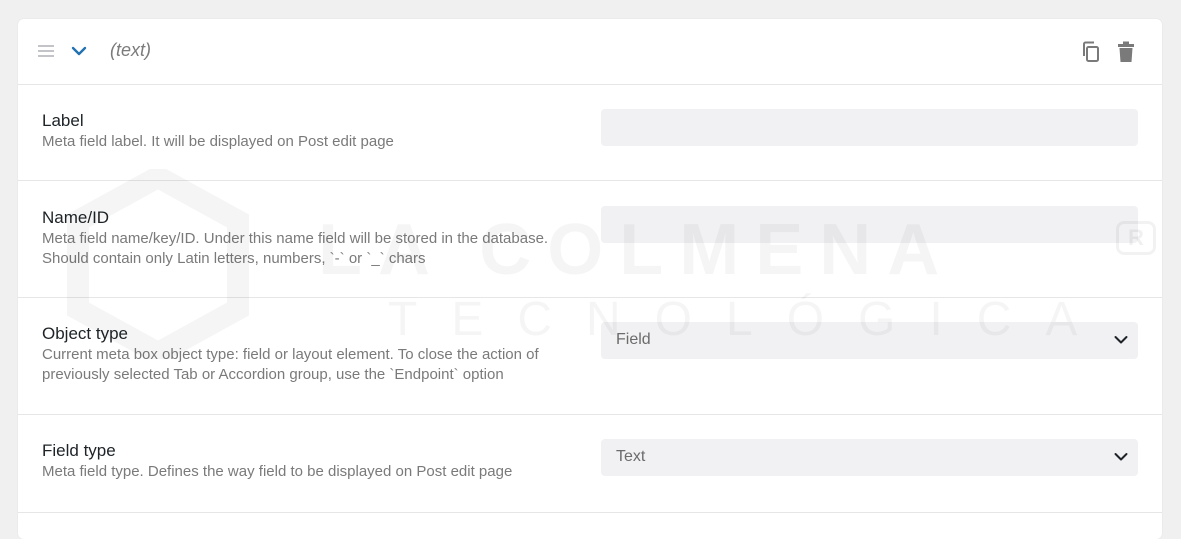  I want to click on row-label: Field type, so click(79, 450).